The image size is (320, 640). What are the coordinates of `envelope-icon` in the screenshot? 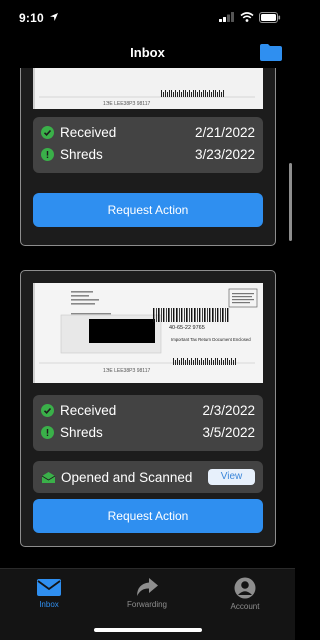 It's located at (49, 587).